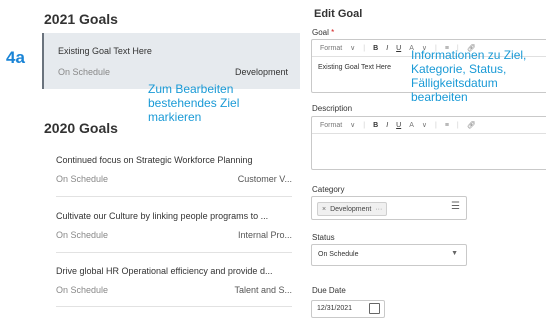 This screenshot has width=546, height=318. Describe the element at coordinates (429, 125) in the screenshot. I see `description-editor-toolbar: Format ∨ | B I U A ∨ | ≡ | 🔗︎` at that location.